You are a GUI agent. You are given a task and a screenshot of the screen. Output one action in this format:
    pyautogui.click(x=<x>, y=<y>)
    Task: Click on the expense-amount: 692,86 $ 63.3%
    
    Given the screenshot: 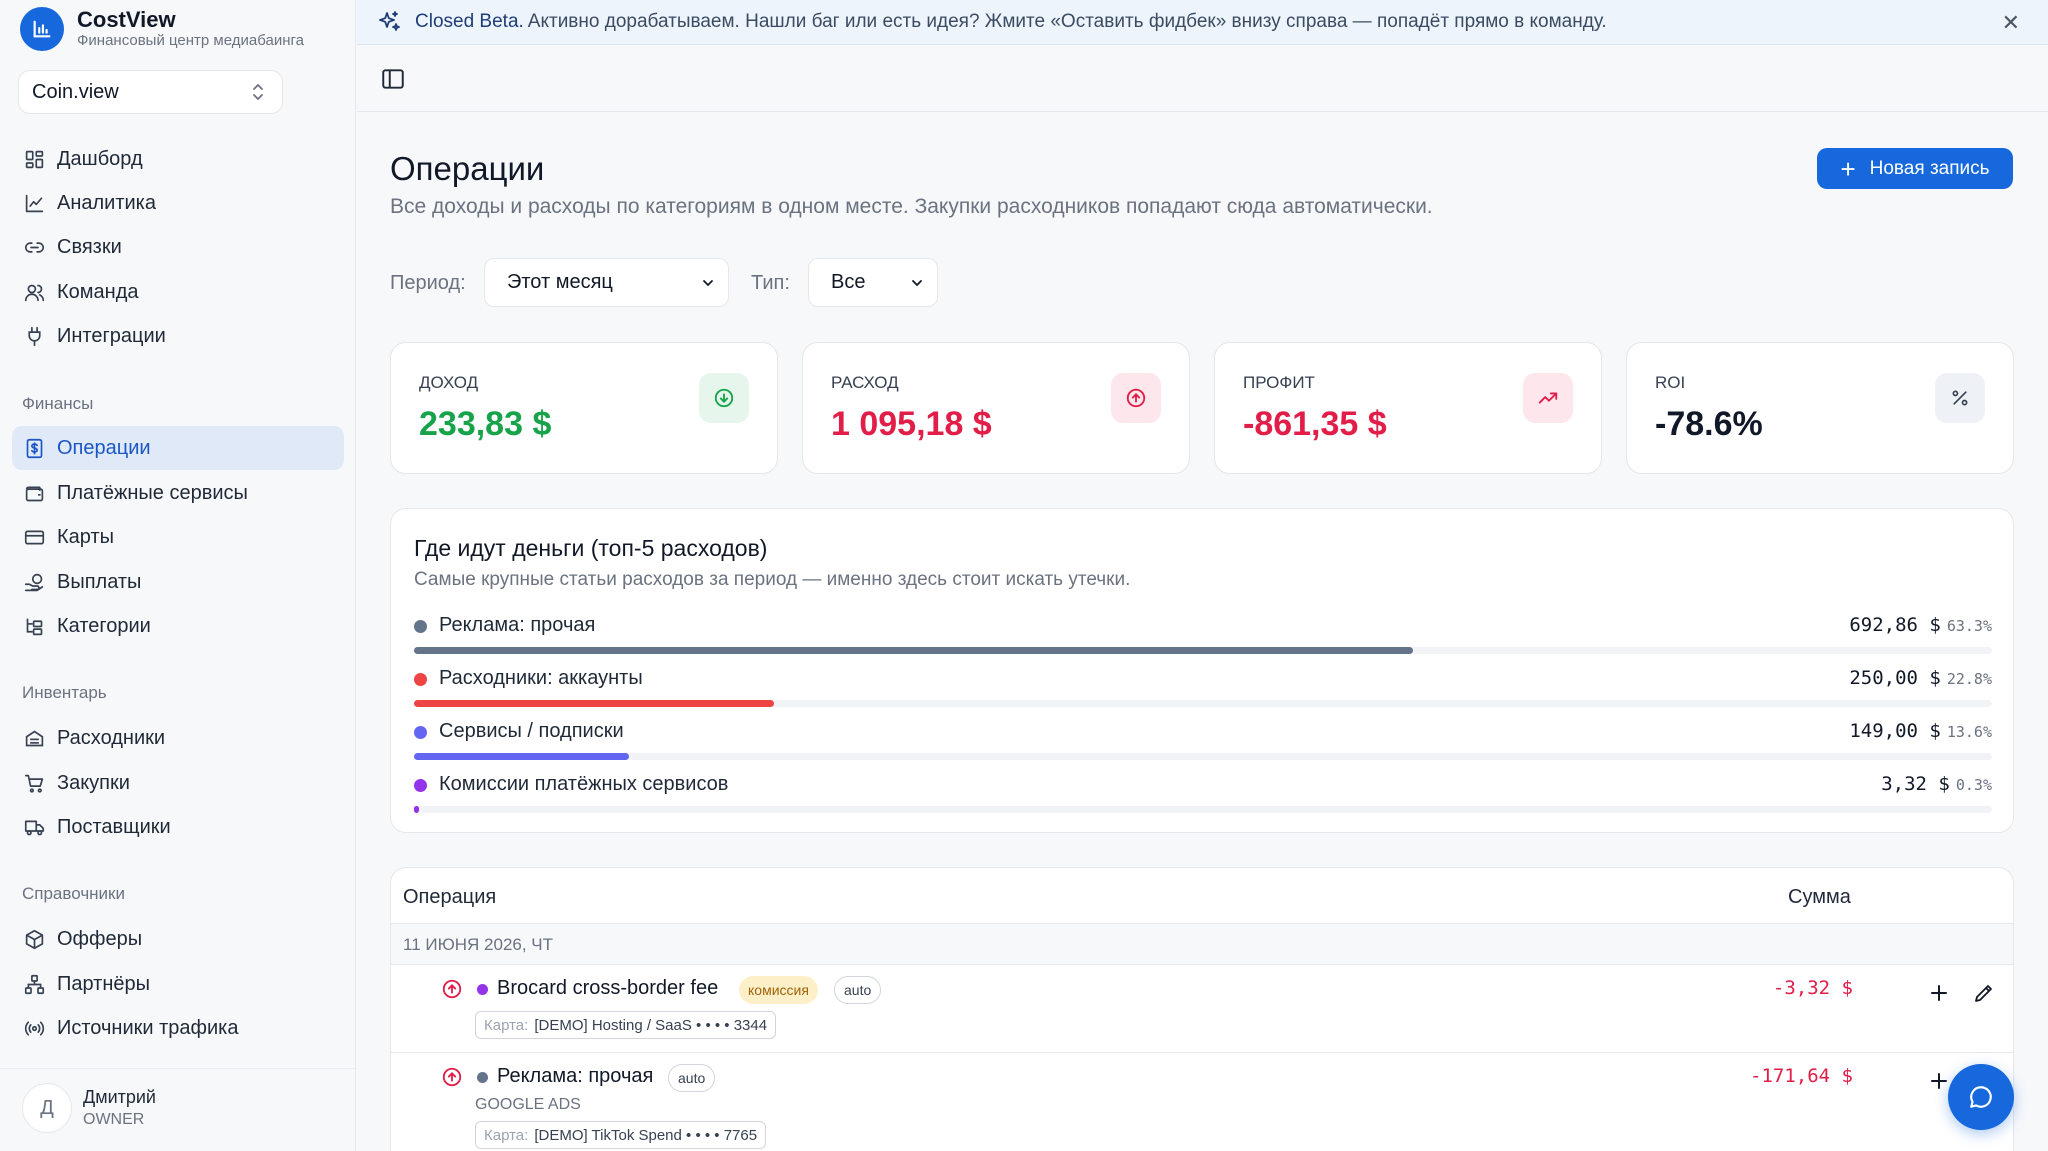 What is the action you would take?
    pyautogui.click(x=1920, y=625)
    